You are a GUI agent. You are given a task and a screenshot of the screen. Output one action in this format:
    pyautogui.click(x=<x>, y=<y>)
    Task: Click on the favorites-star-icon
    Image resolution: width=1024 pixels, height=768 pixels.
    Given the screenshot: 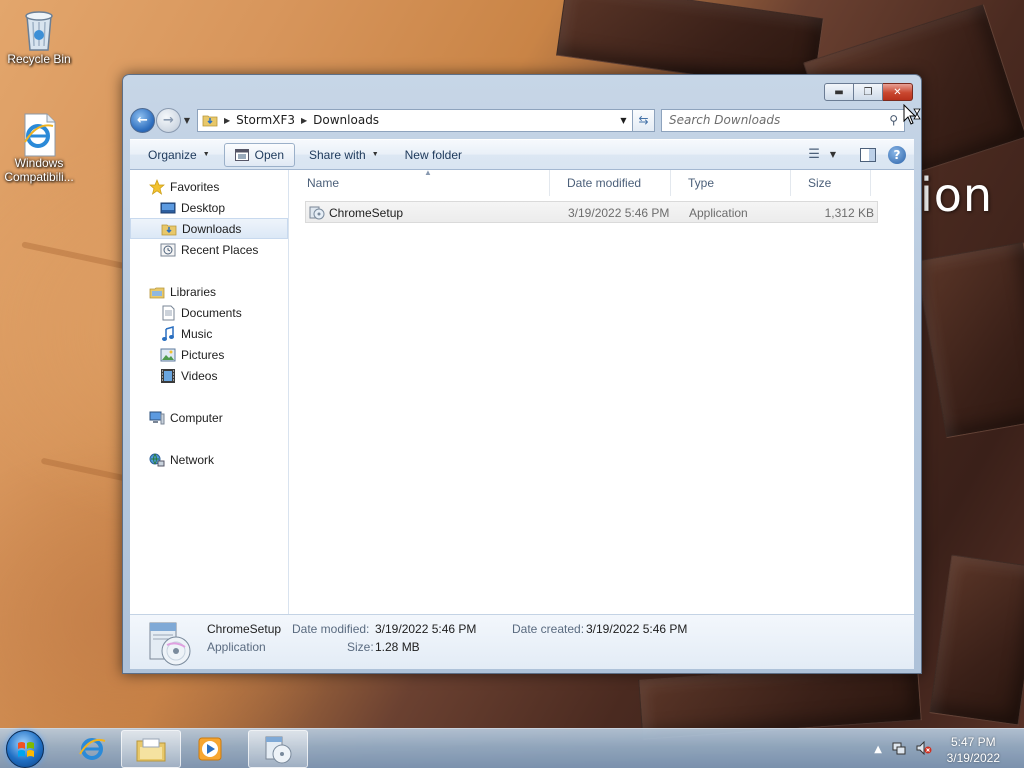 What is the action you would take?
    pyautogui.click(x=157, y=186)
    